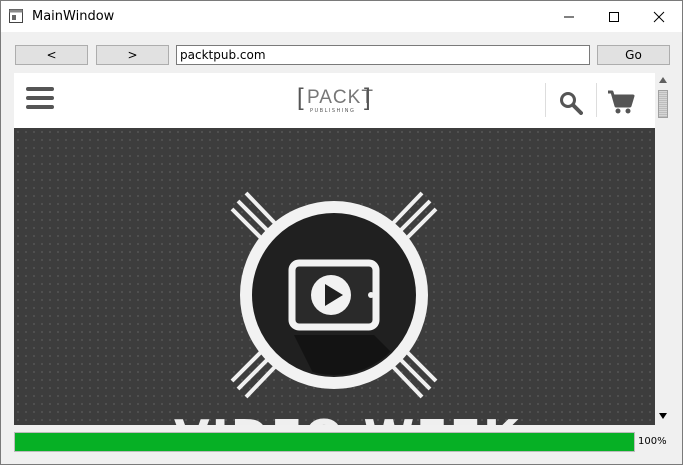  I want to click on maximize-icon, so click(614, 16).